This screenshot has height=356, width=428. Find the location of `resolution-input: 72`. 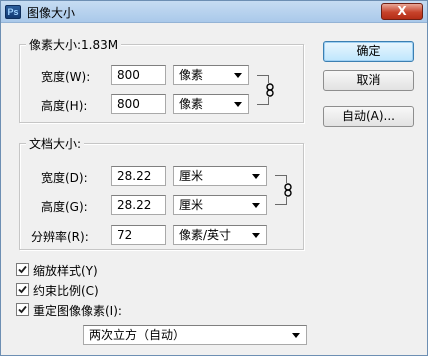

resolution-input: 72 is located at coordinates (138, 235).